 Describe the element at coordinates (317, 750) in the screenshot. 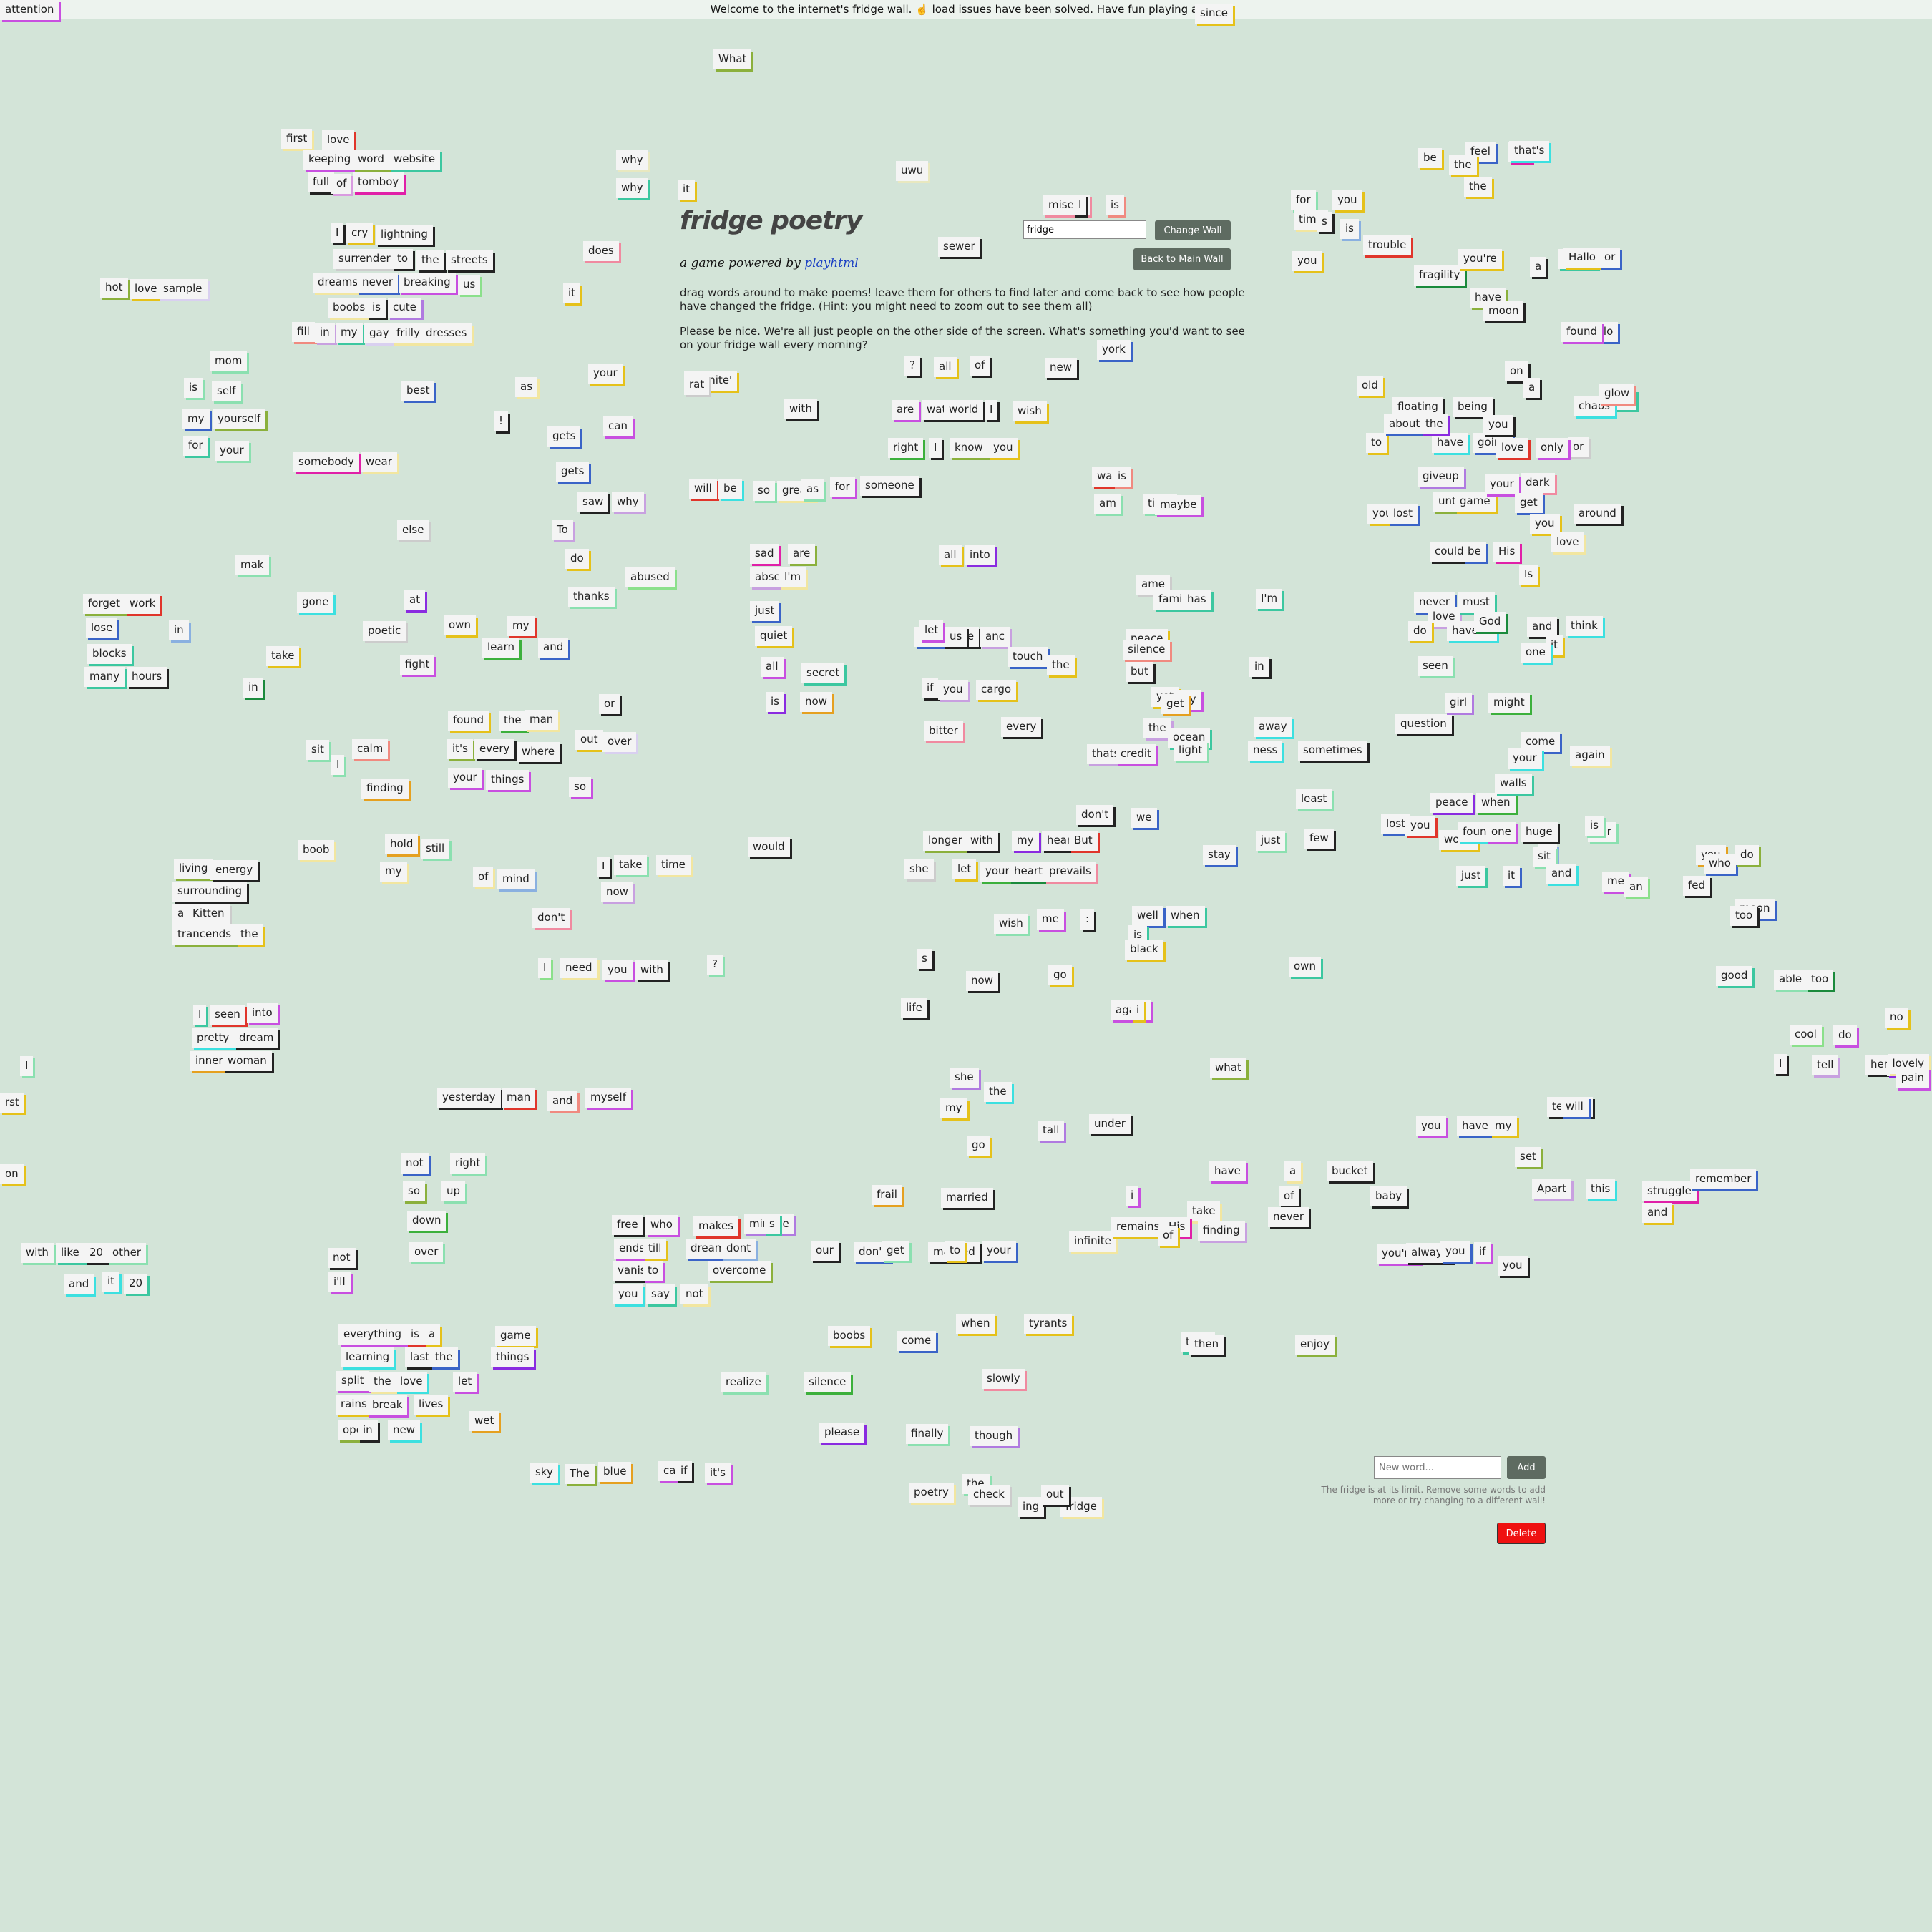

I see `word-magnet: sit` at that location.